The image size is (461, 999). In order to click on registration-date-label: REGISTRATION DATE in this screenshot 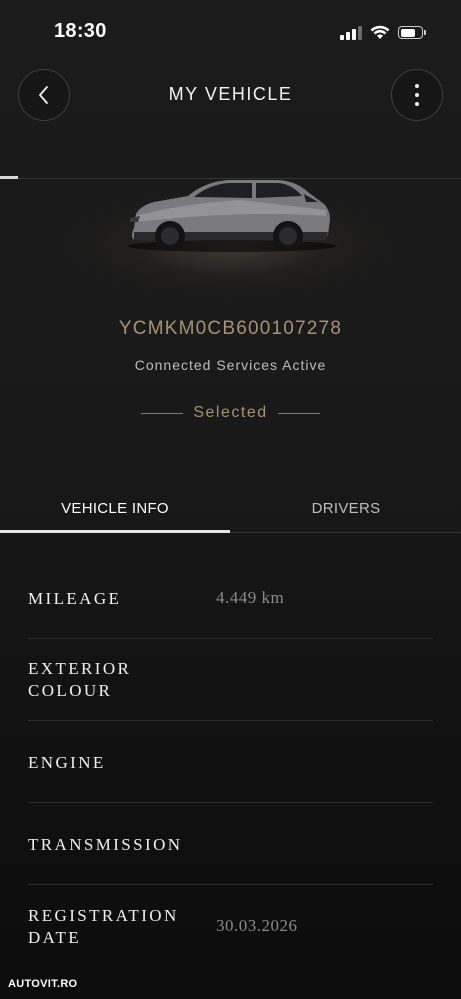, I will do `click(103, 927)`.